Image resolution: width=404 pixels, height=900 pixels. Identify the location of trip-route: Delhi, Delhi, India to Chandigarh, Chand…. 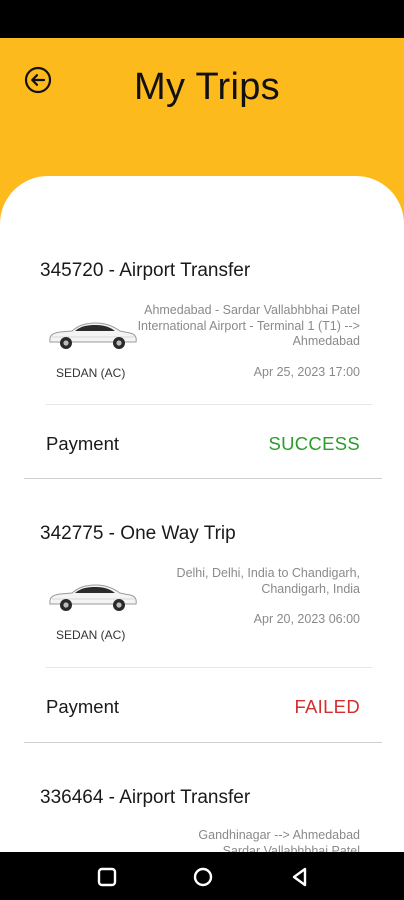
(268, 581).